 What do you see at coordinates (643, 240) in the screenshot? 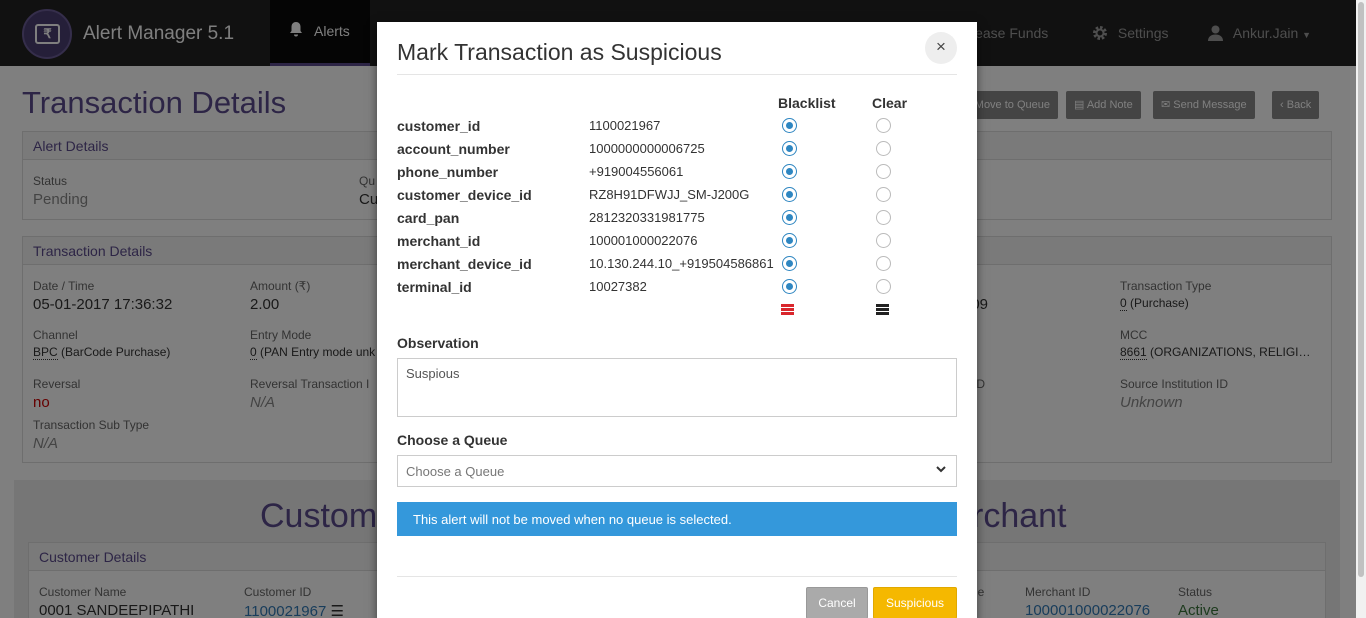
I see `field-value: 100001000022076` at bounding box center [643, 240].